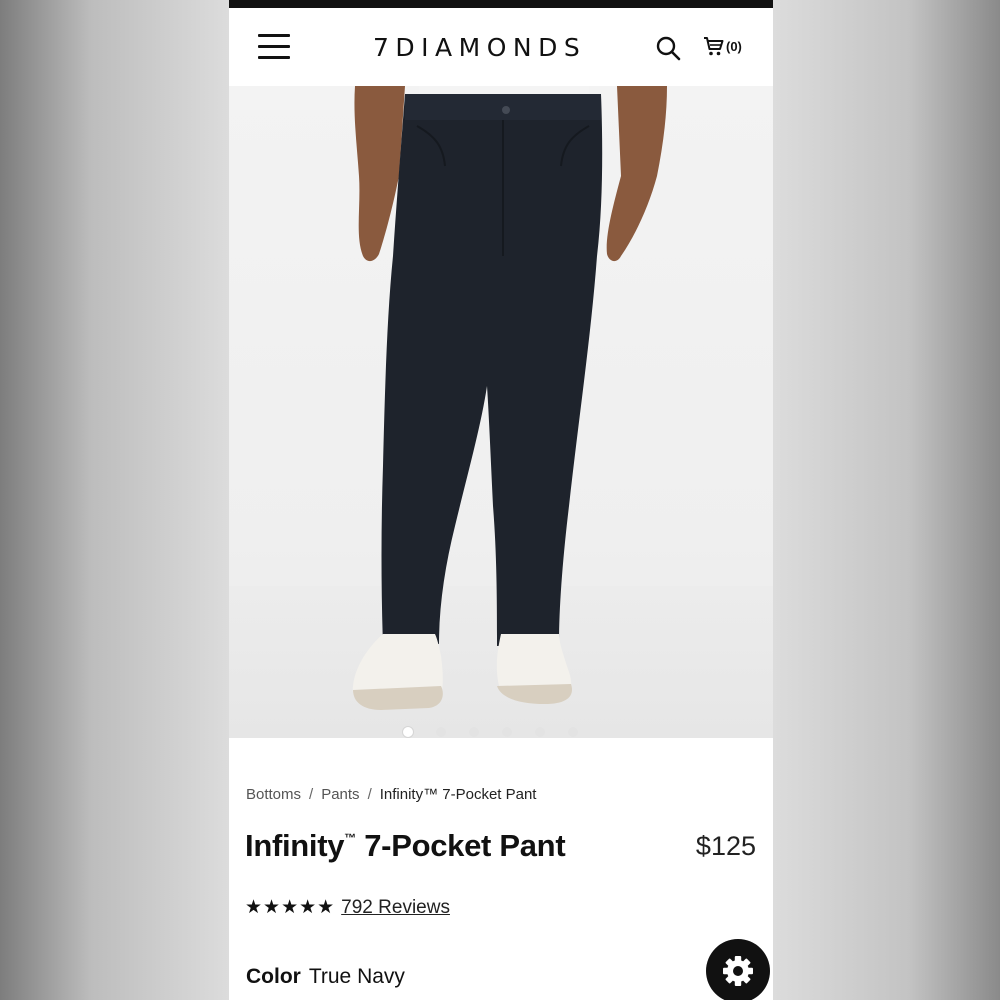 The width and height of the screenshot is (1000, 1000). What do you see at coordinates (714, 46) in the screenshot?
I see `cart-icon` at bounding box center [714, 46].